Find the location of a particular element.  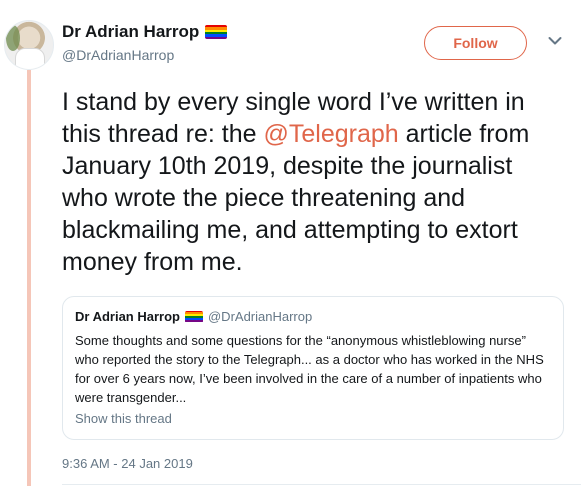

show-thread-link: Show this thread is located at coordinates (123, 418).